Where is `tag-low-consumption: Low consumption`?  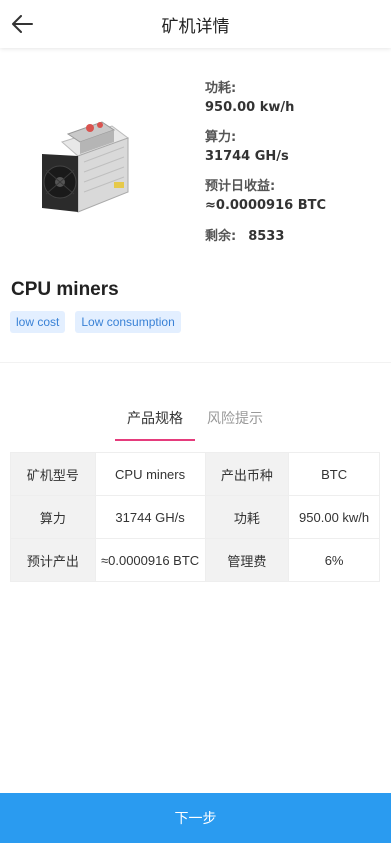 tag-low-consumption: Low consumption is located at coordinates (128, 322).